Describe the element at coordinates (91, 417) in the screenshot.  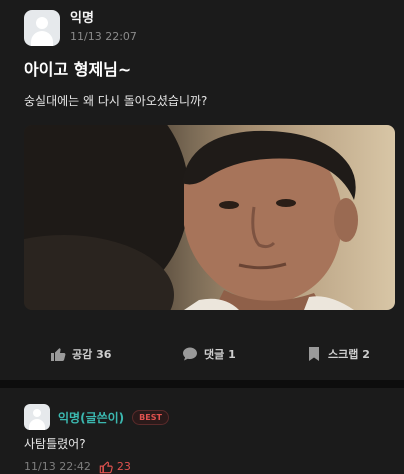
I see `comment-author-name: 익명(글쓴이)` at that location.